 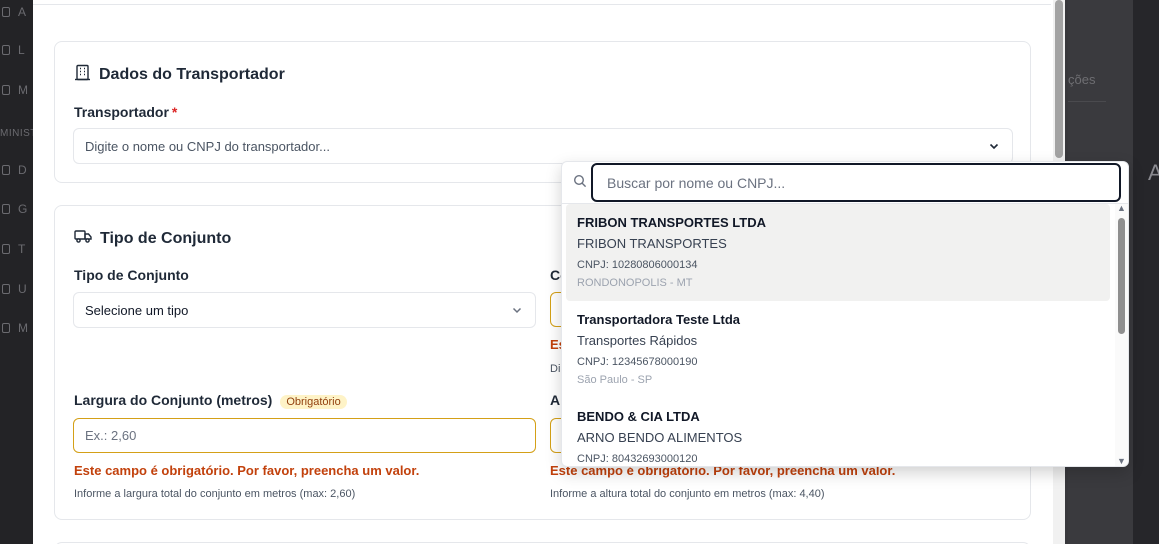 I want to click on width-label: Largura do Conjunto (metros) Obrigatório, so click(x=210, y=400).